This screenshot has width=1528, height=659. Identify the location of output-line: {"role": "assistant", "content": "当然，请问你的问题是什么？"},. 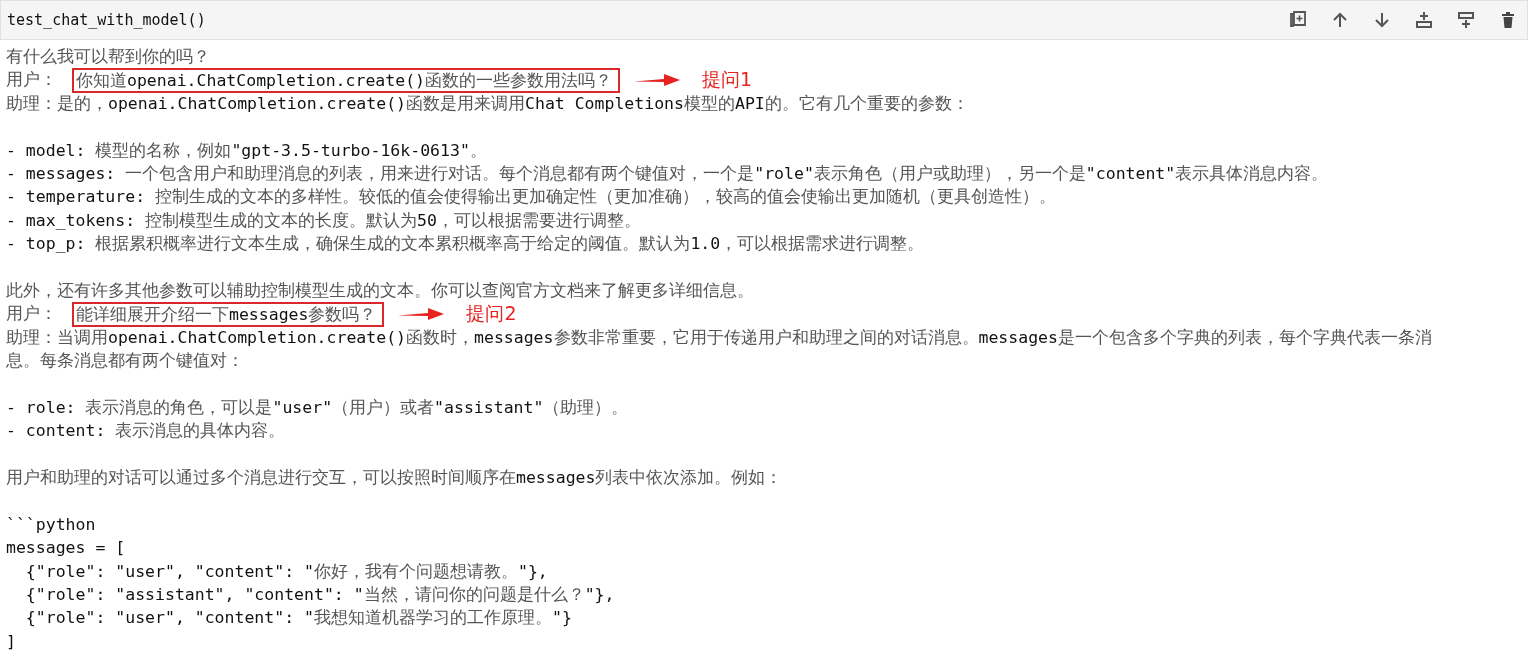
(319, 594).